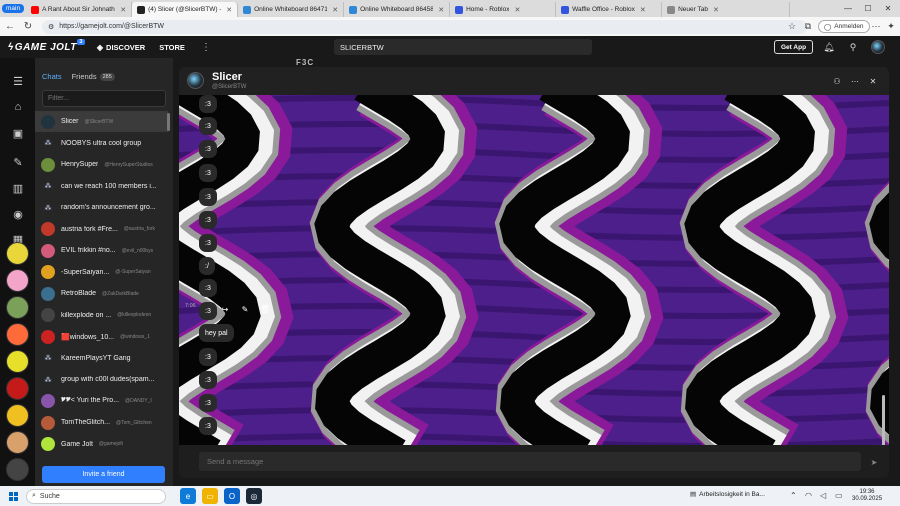 The image size is (900, 506). What do you see at coordinates (225, 309) in the screenshot?
I see `reply-icon: ↪` at bounding box center [225, 309].